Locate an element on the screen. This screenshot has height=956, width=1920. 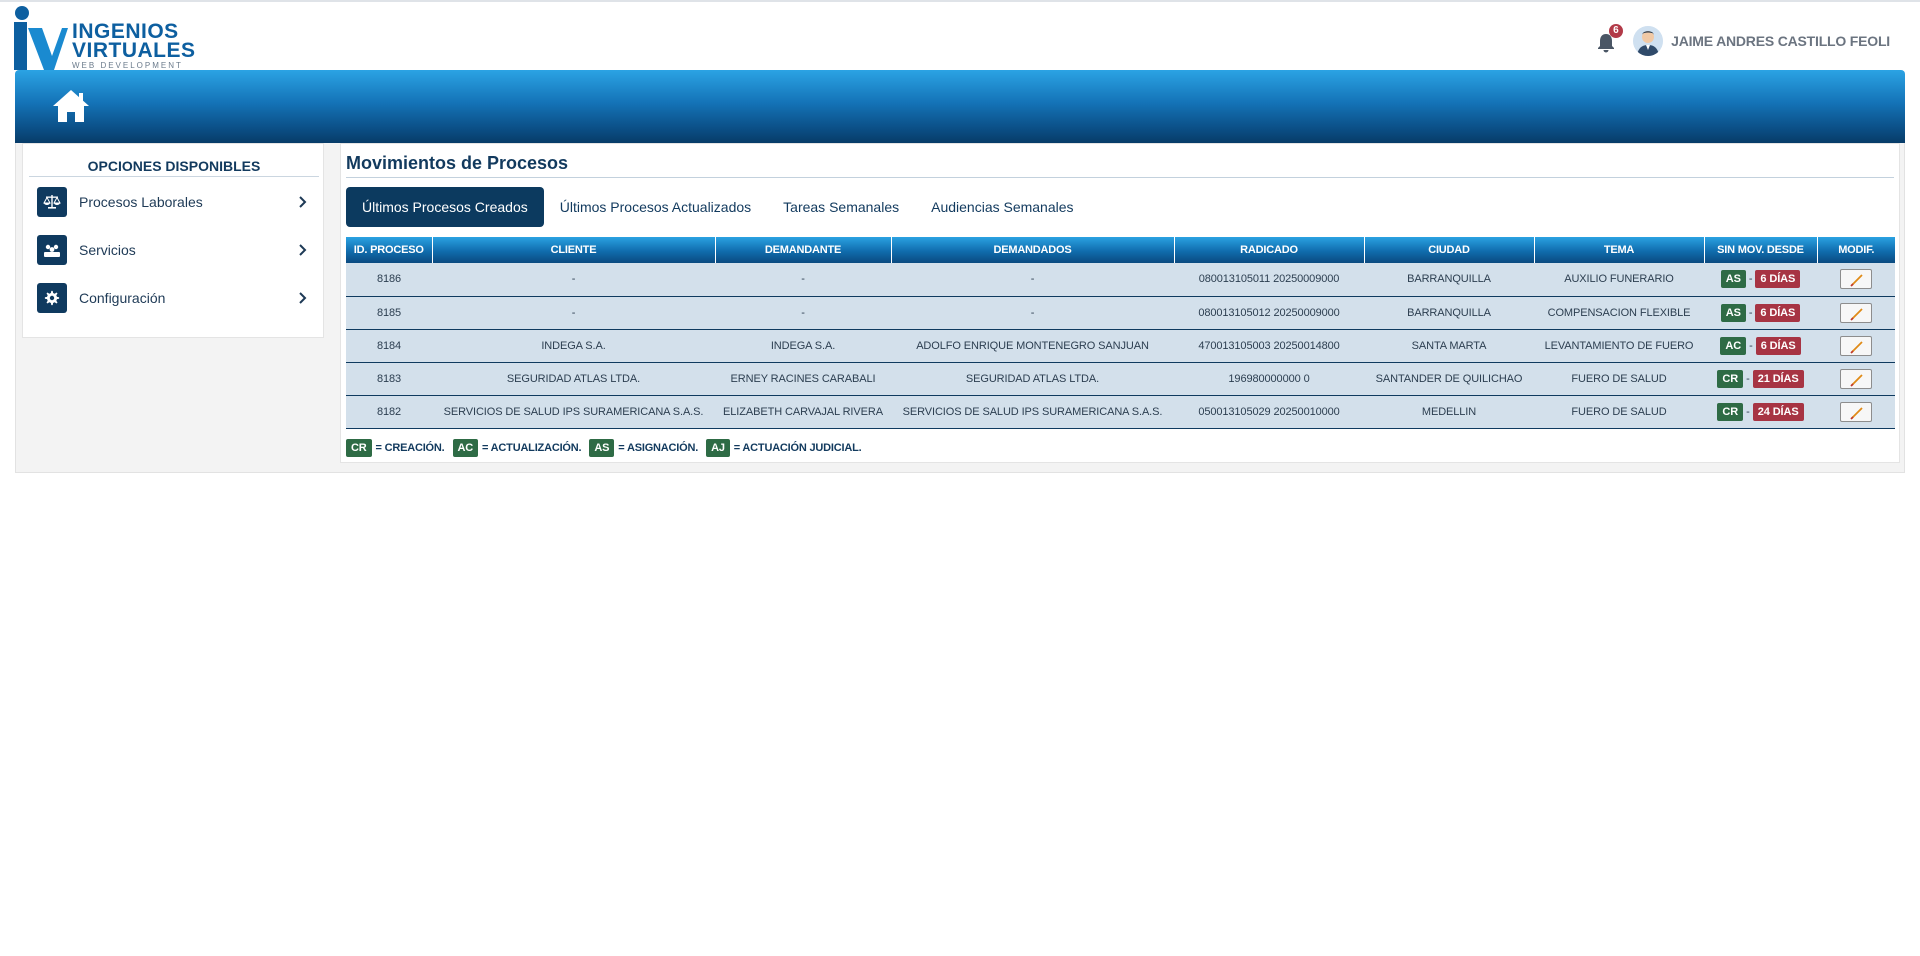
cell-id: 8186 is located at coordinates (389, 280).